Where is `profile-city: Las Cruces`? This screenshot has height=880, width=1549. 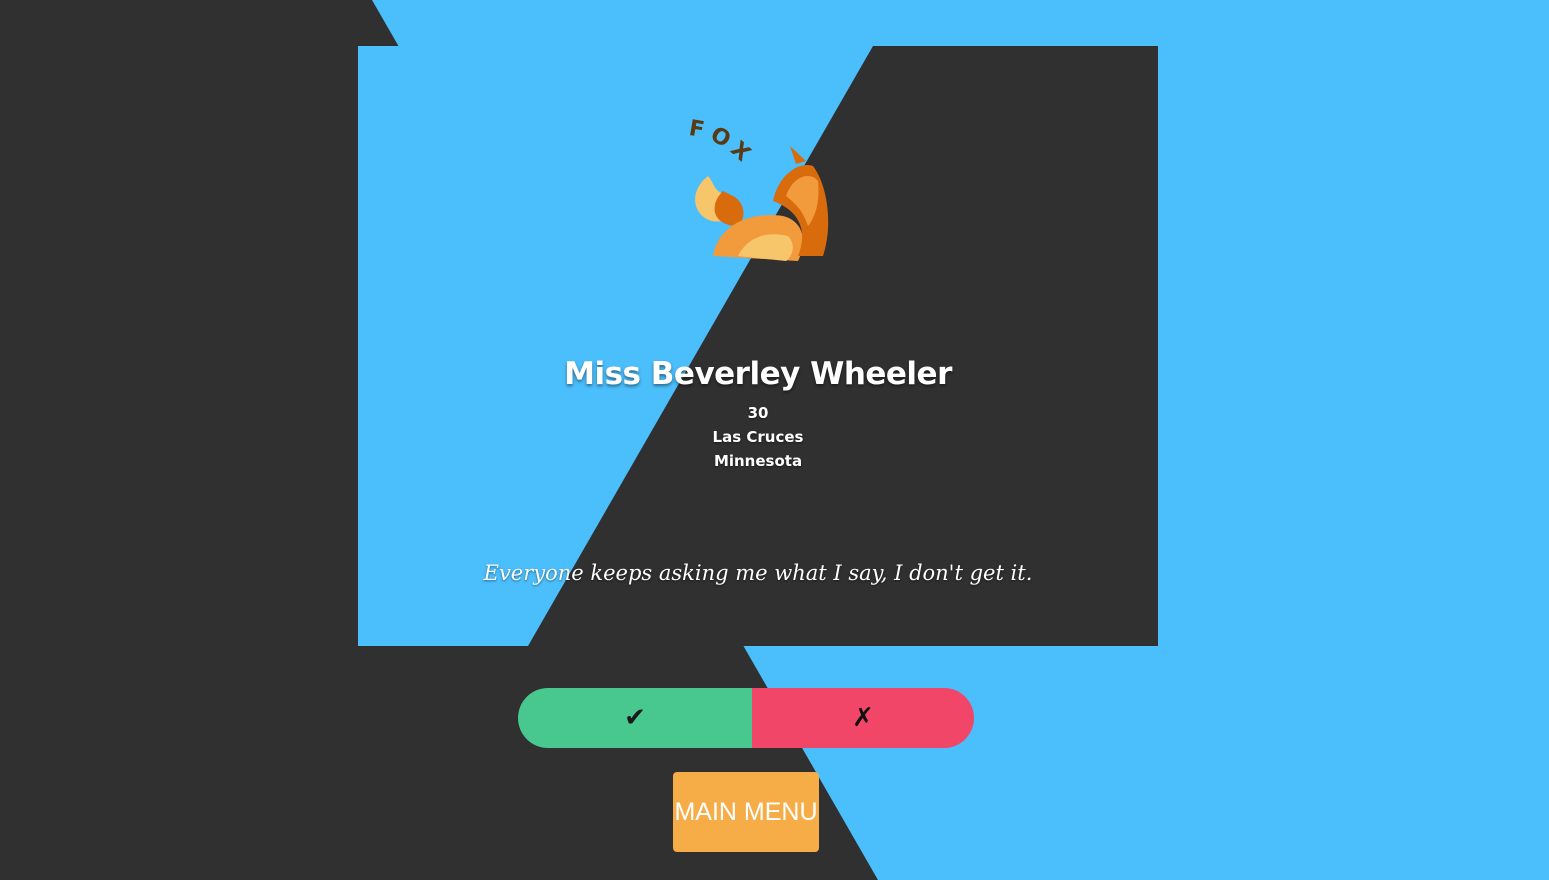
profile-city: Las Cruces is located at coordinates (758, 437).